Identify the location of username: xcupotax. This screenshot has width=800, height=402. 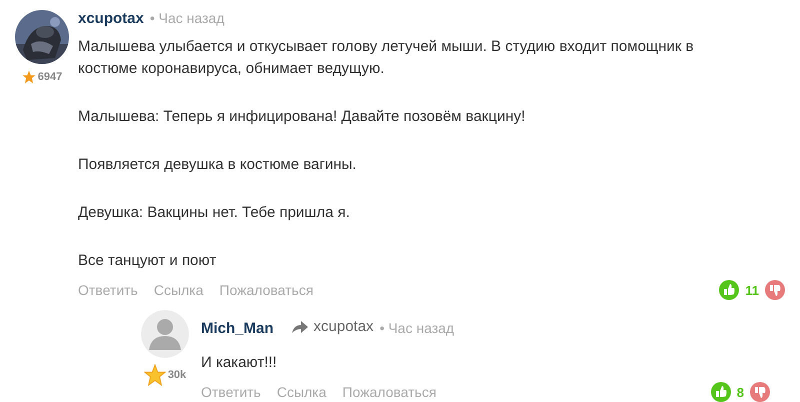
(111, 18).